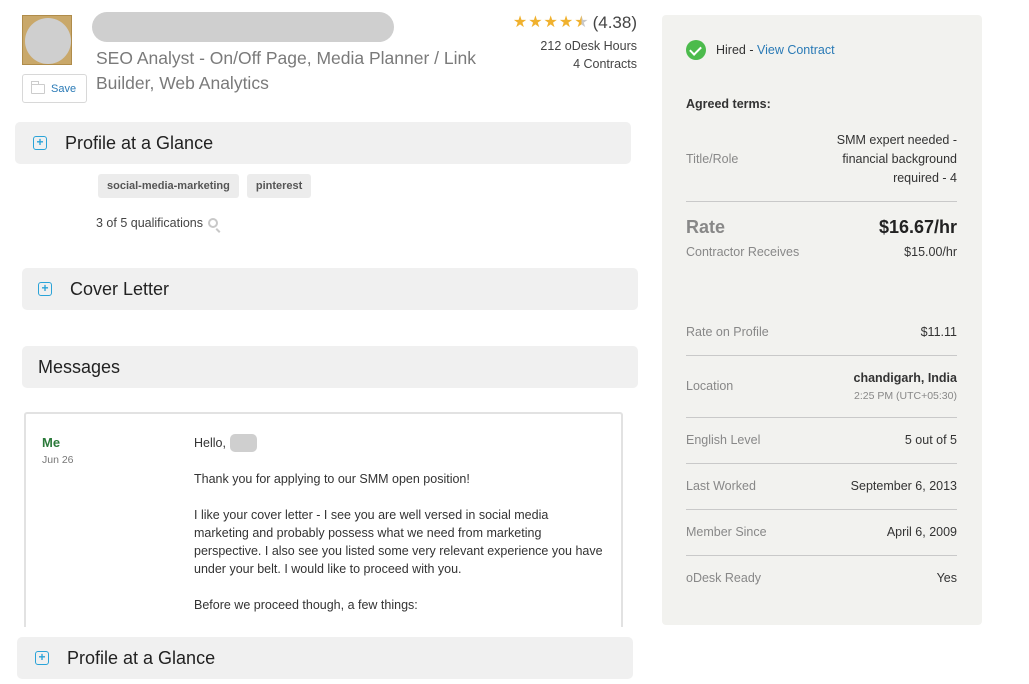 Image resolution: width=1029 pixels, height=684 pixels. Describe the element at coordinates (921, 532) in the screenshot. I see `member-since-value: April 6, 2009` at that location.